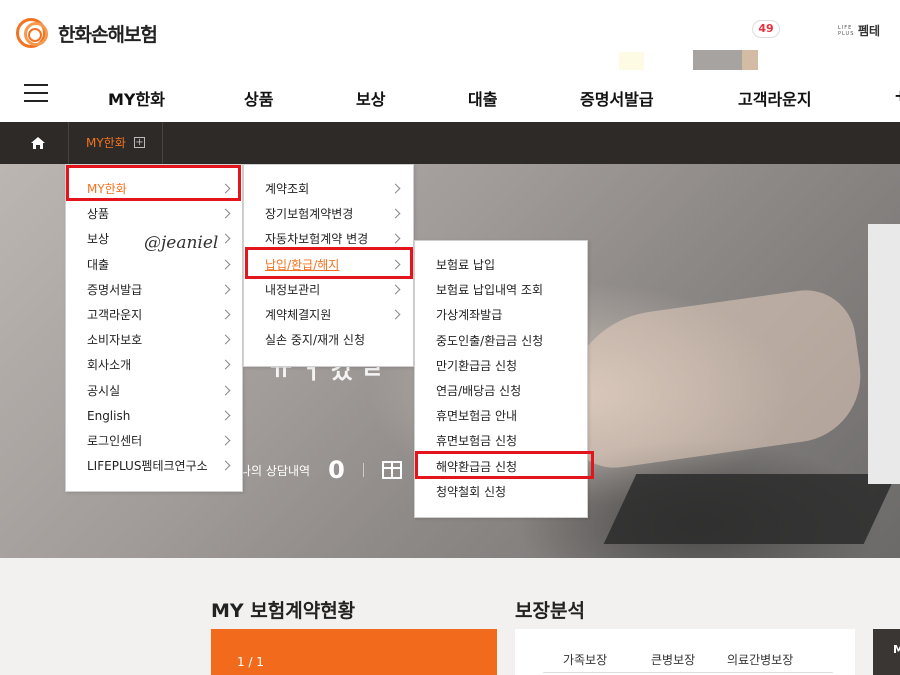  I want to click on menu1-item: 고객라운지, so click(154, 315).